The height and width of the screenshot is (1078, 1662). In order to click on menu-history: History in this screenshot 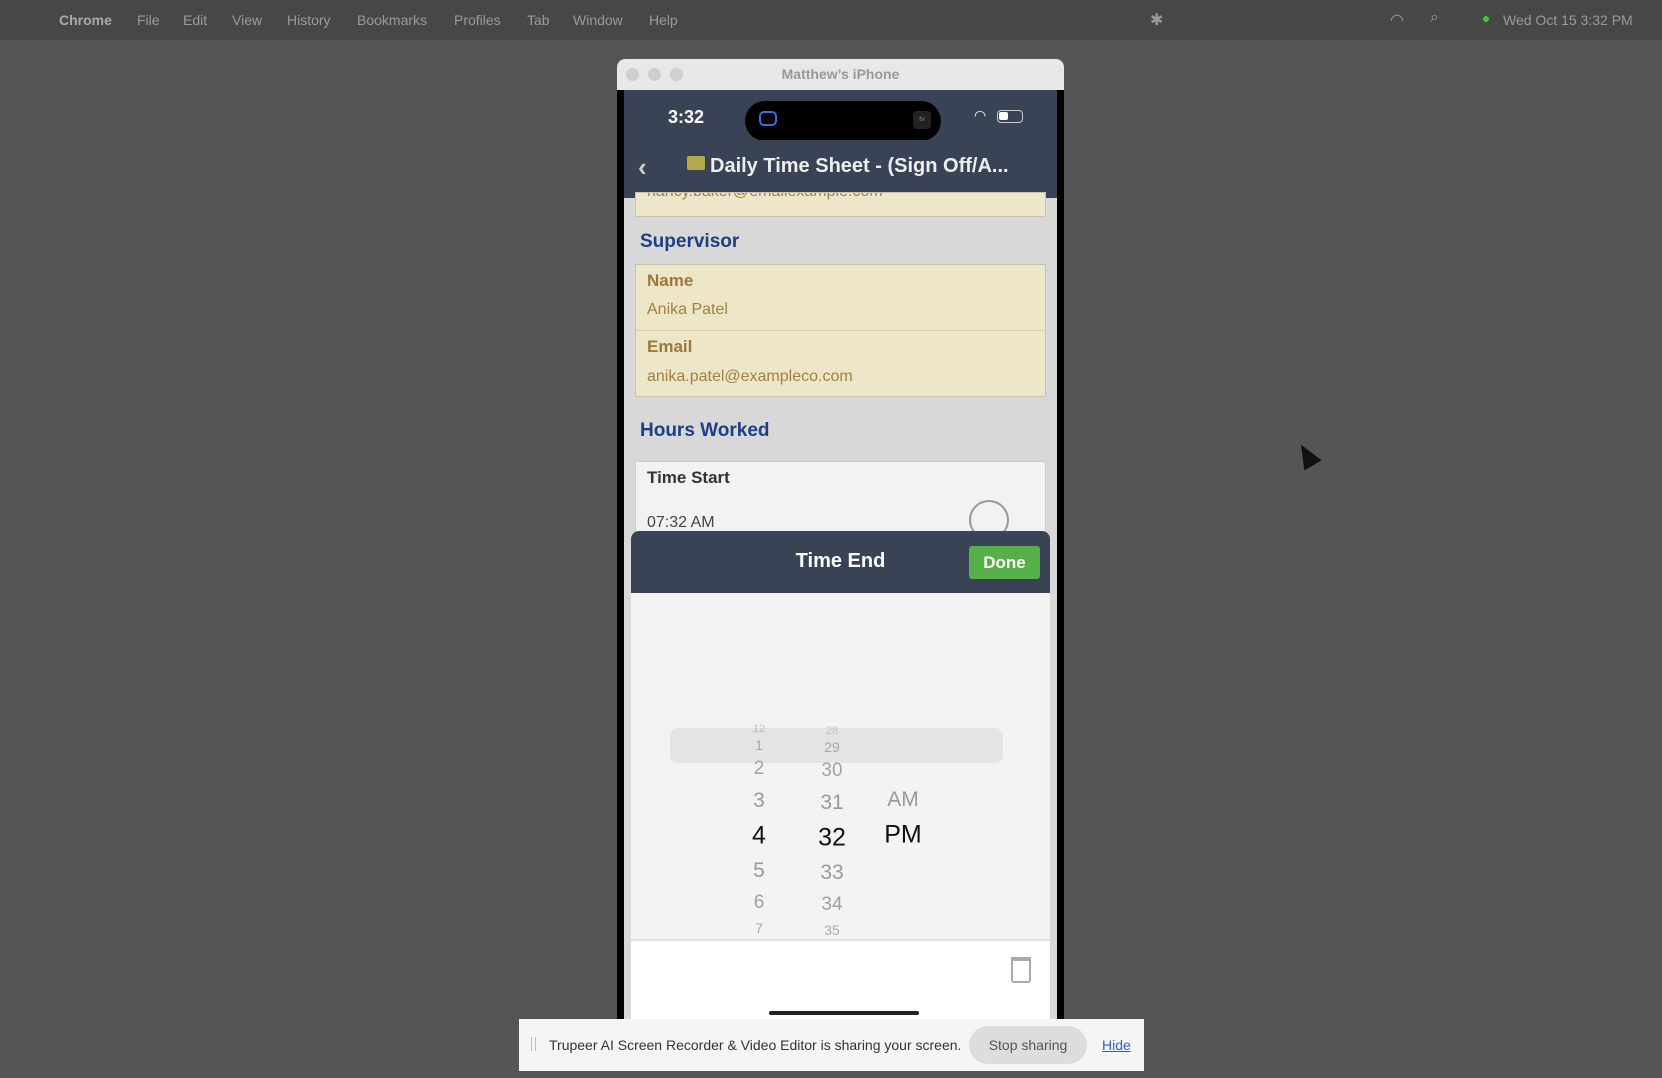, I will do `click(309, 20)`.